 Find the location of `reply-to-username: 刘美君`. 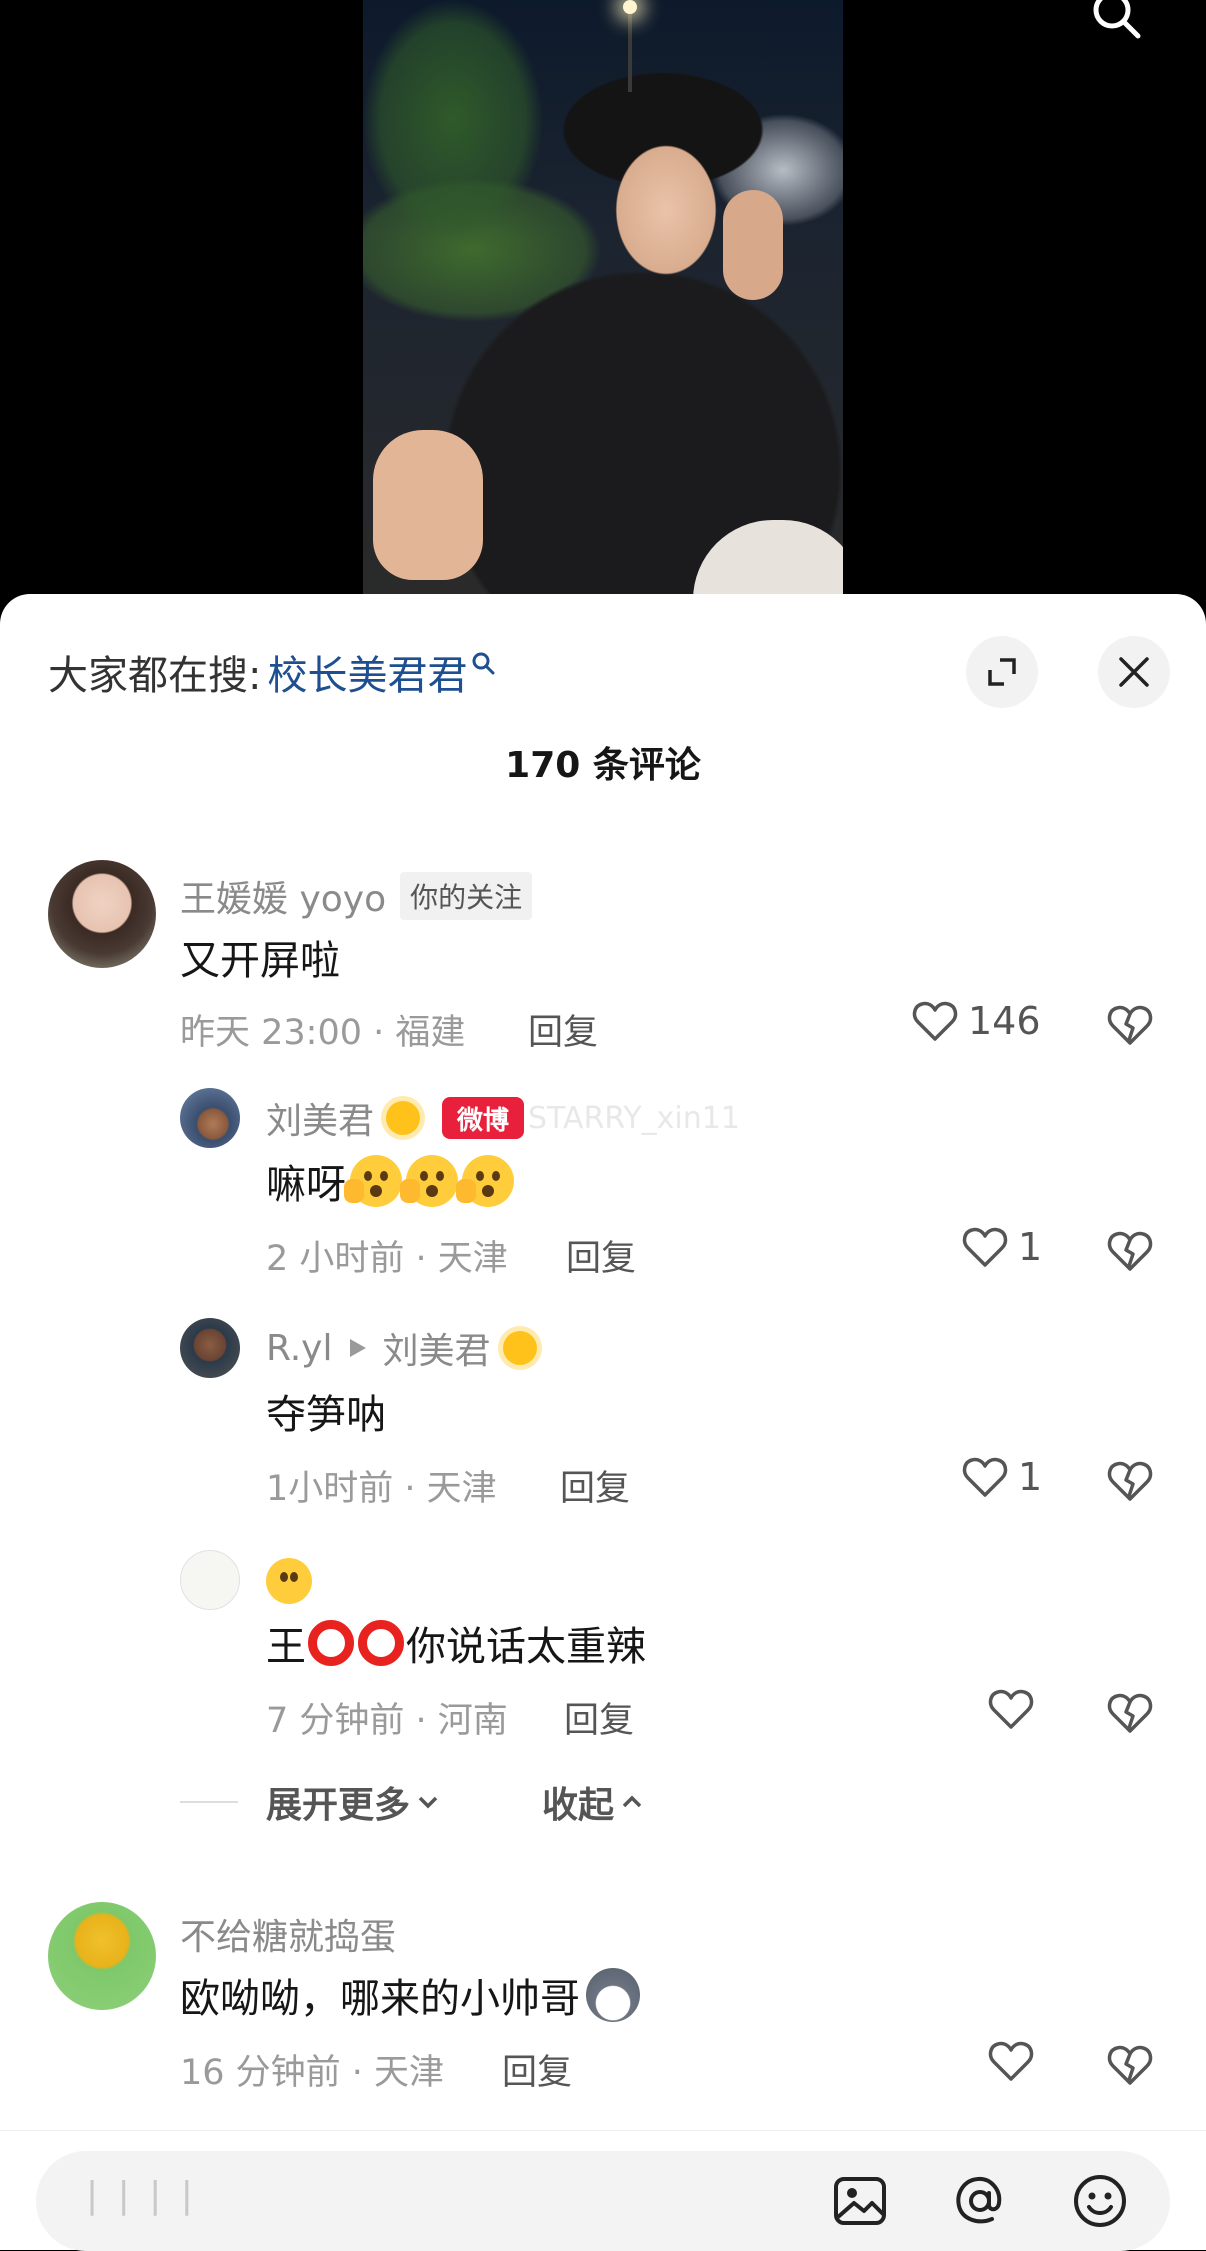

reply-to-username: 刘美君 is located at coordinates (436, 1348).